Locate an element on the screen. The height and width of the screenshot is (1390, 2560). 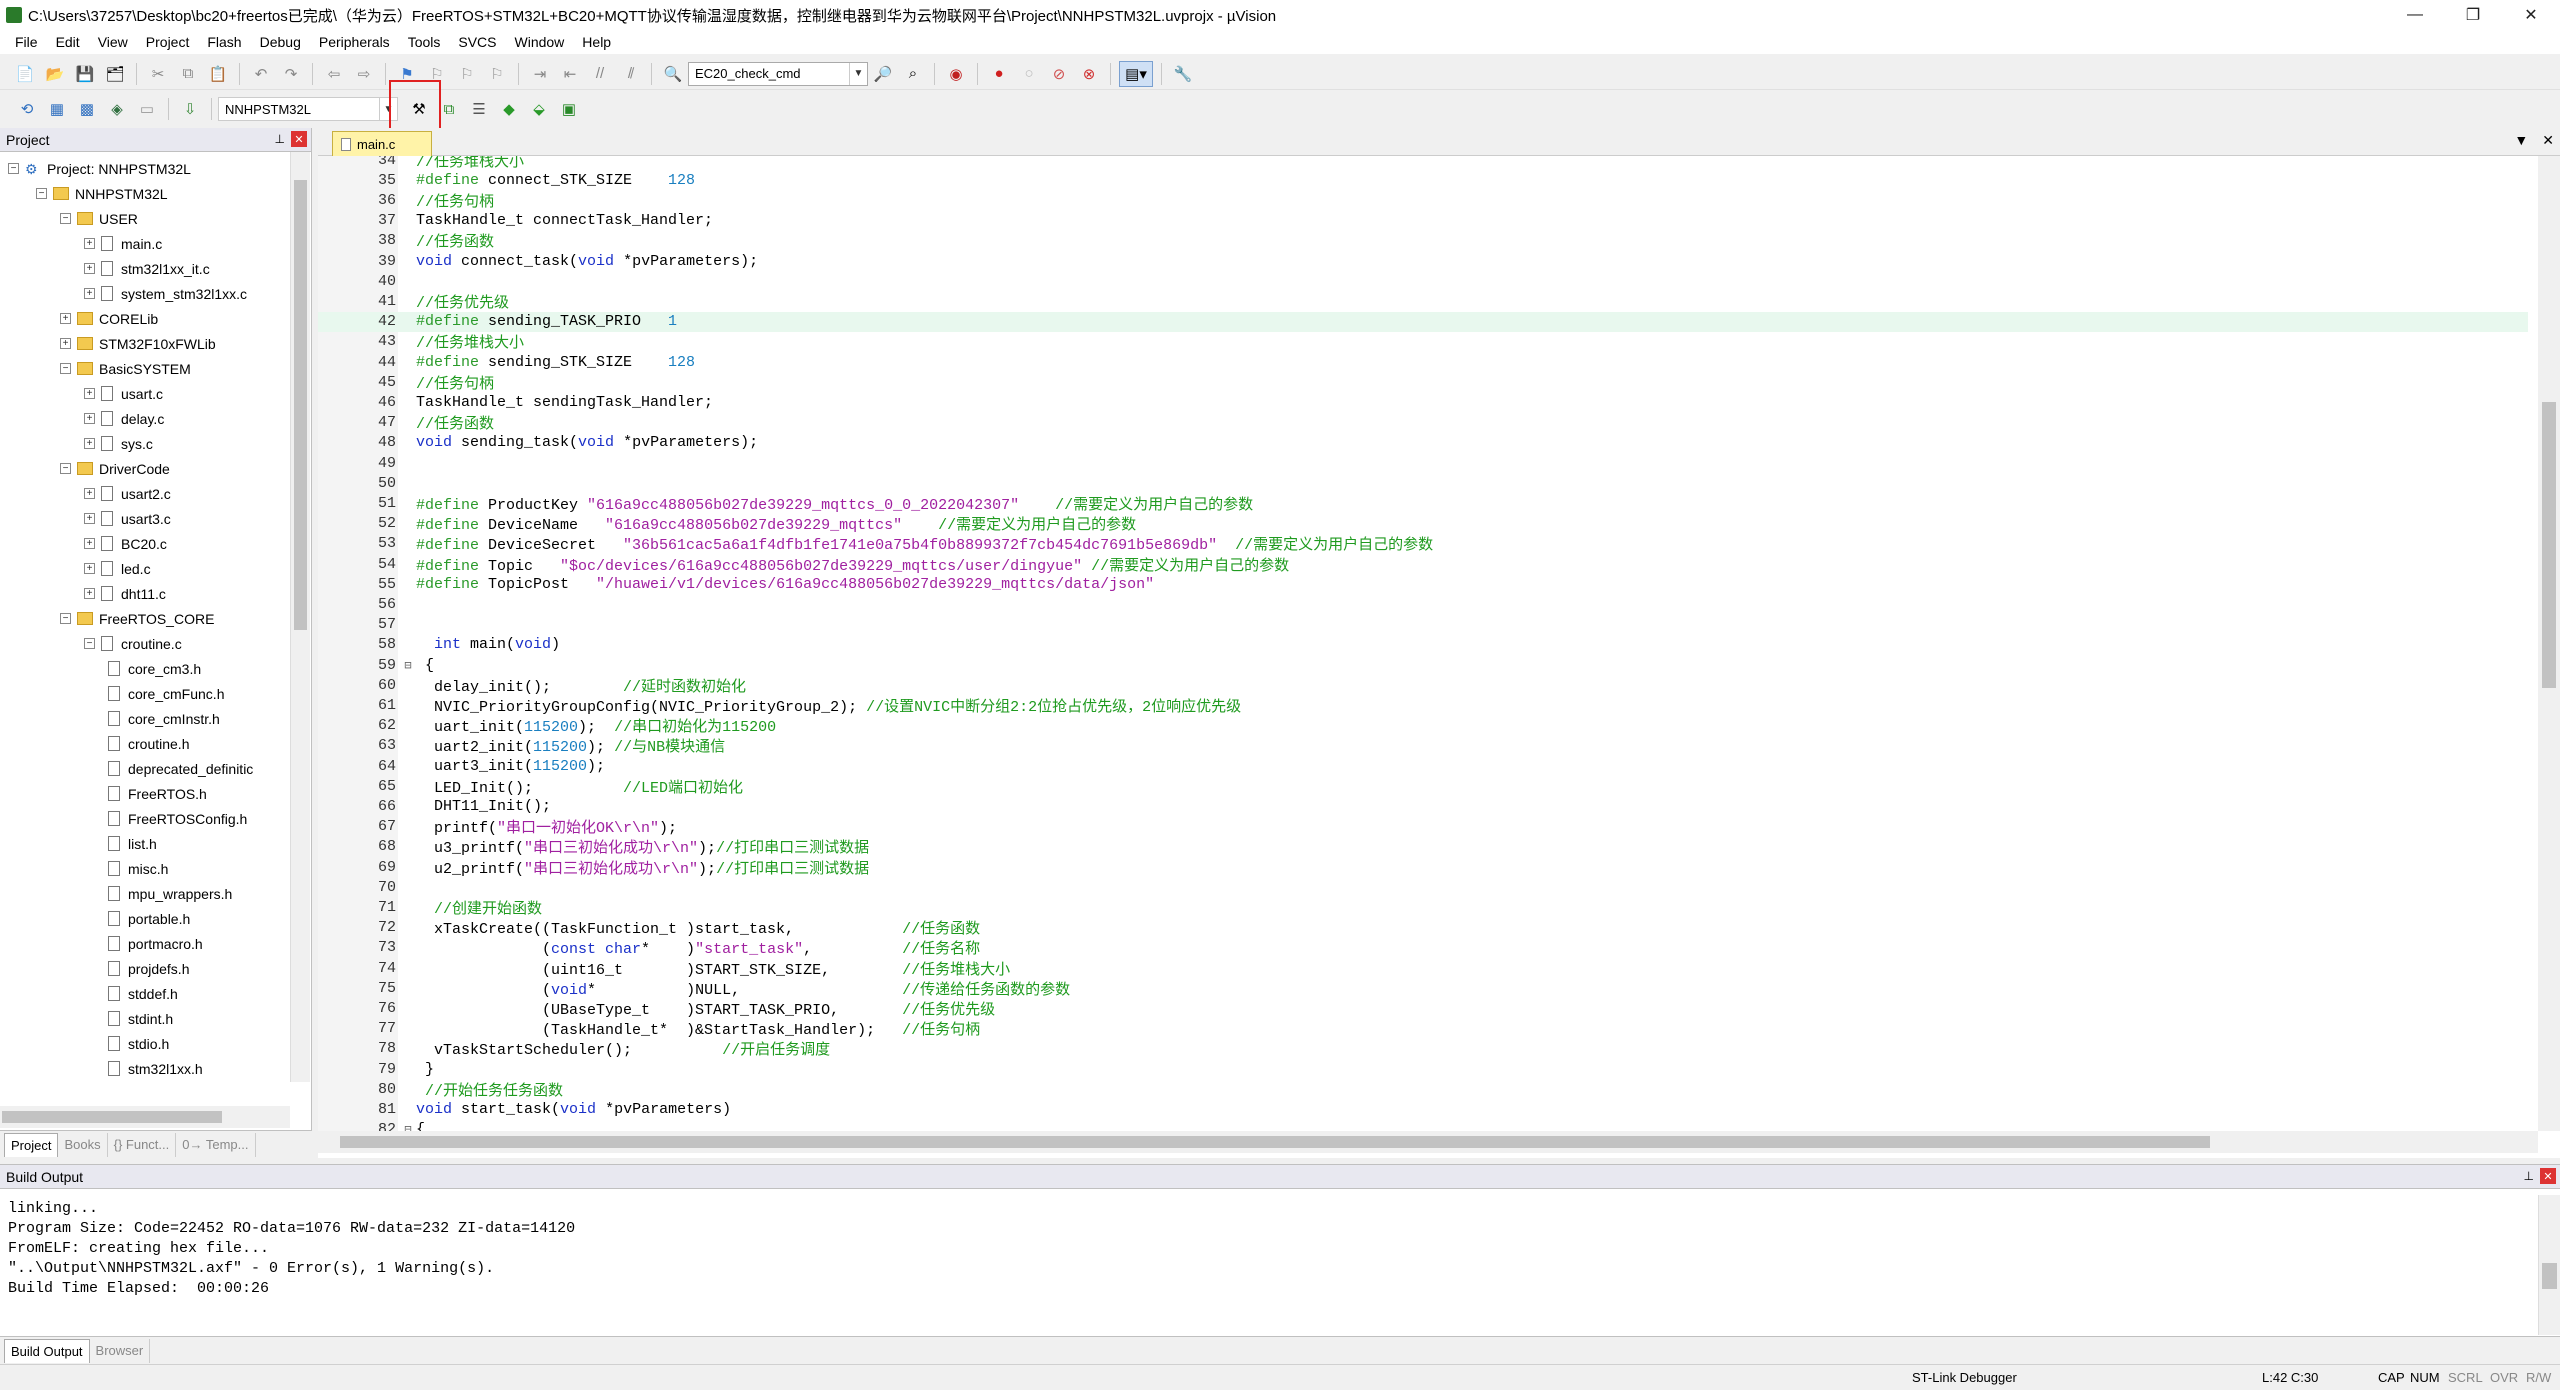
next-bookmark-icon: ⚐ is located at coordinates (467, 74).